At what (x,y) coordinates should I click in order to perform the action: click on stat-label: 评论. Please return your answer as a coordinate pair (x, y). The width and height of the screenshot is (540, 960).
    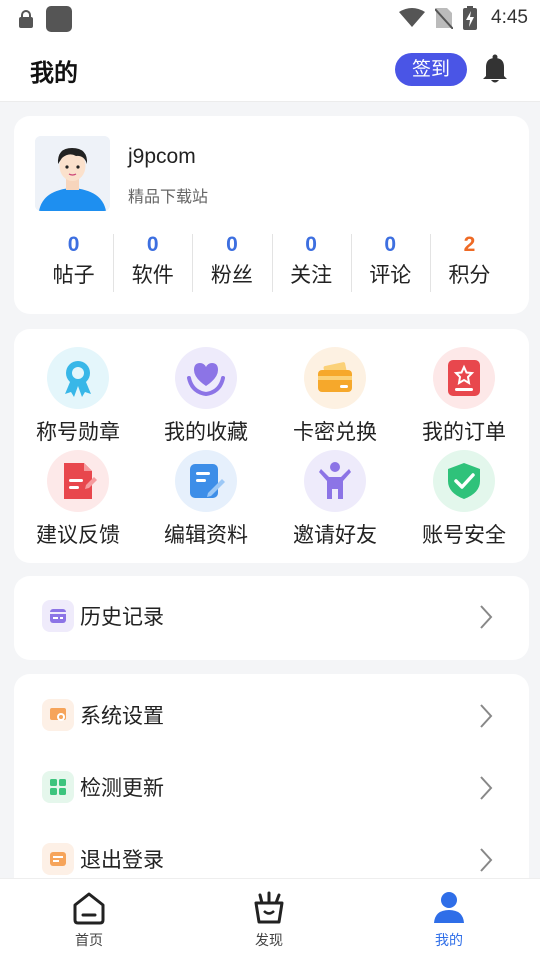
    Looking at the image, I should click on (390, 275).